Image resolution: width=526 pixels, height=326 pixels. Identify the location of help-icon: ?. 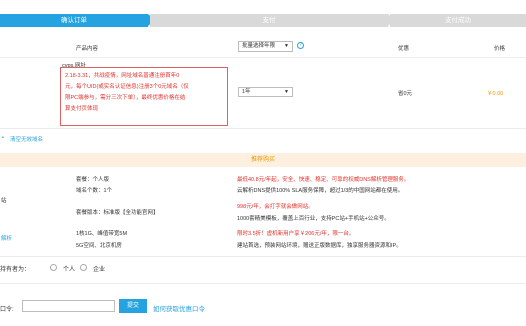
(300, 45).